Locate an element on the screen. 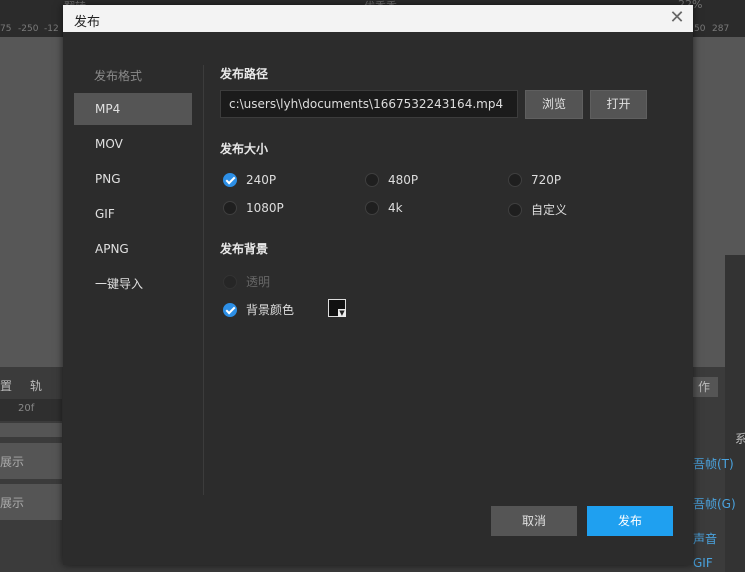 The width and height of the screenshot is (745, 572). size-option-480p: 480P is located at coordinates (391, 180).